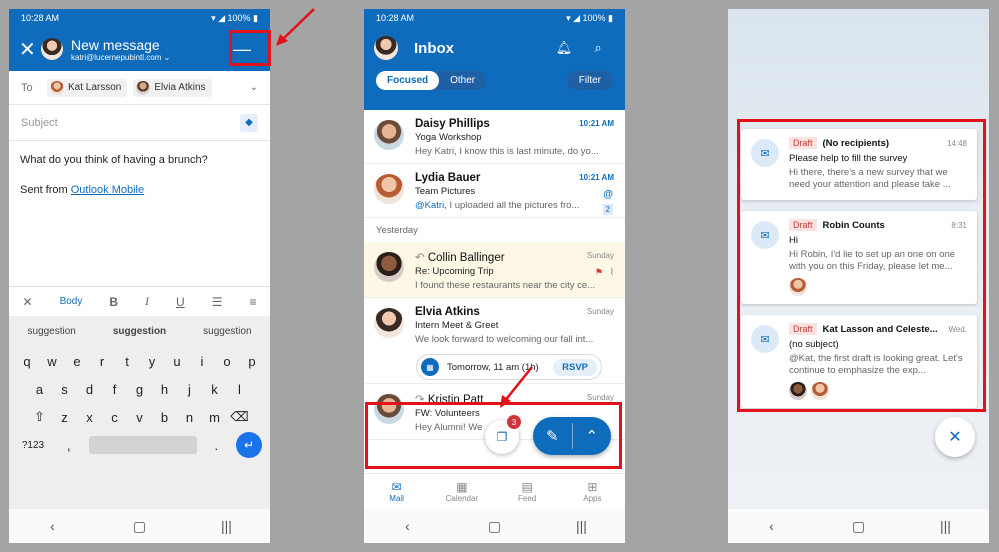  Describe the element at coordinates (77, 361) in the screenshot. I see `key: e` at that location.